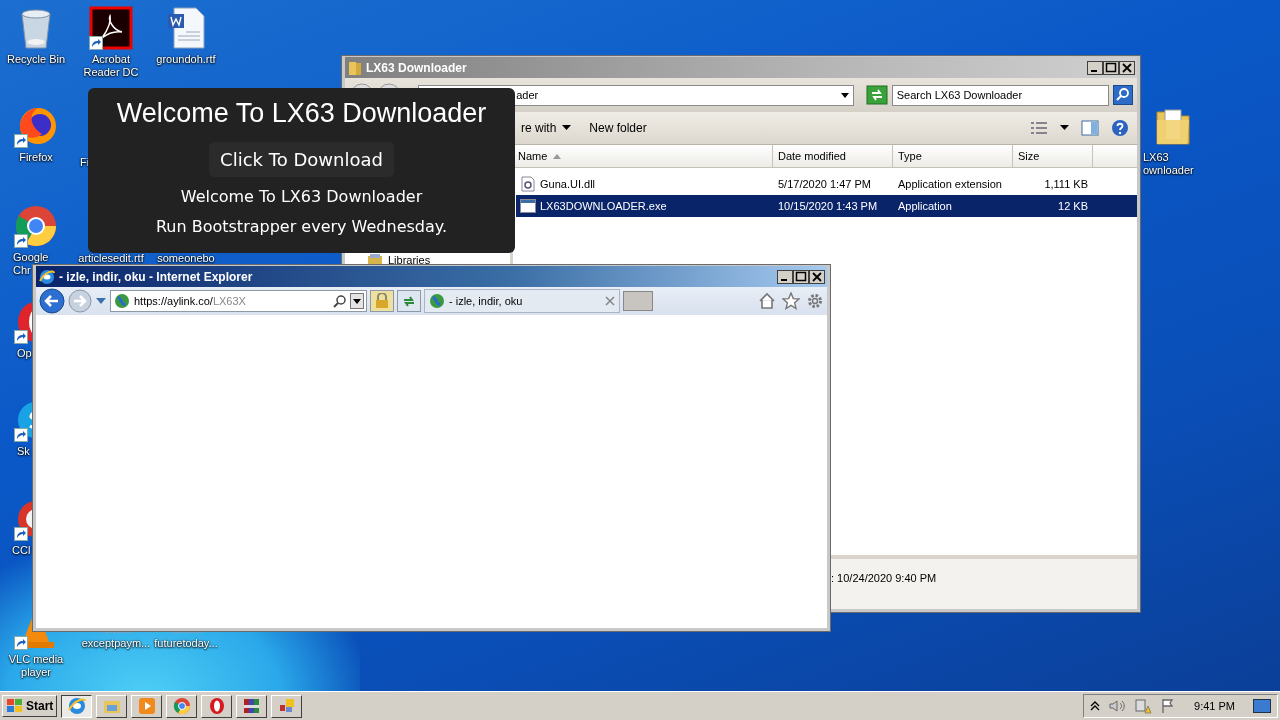 This screenshot has height=720, width=1280. I want to click on preview-pane-icon, so click(1090, 128).